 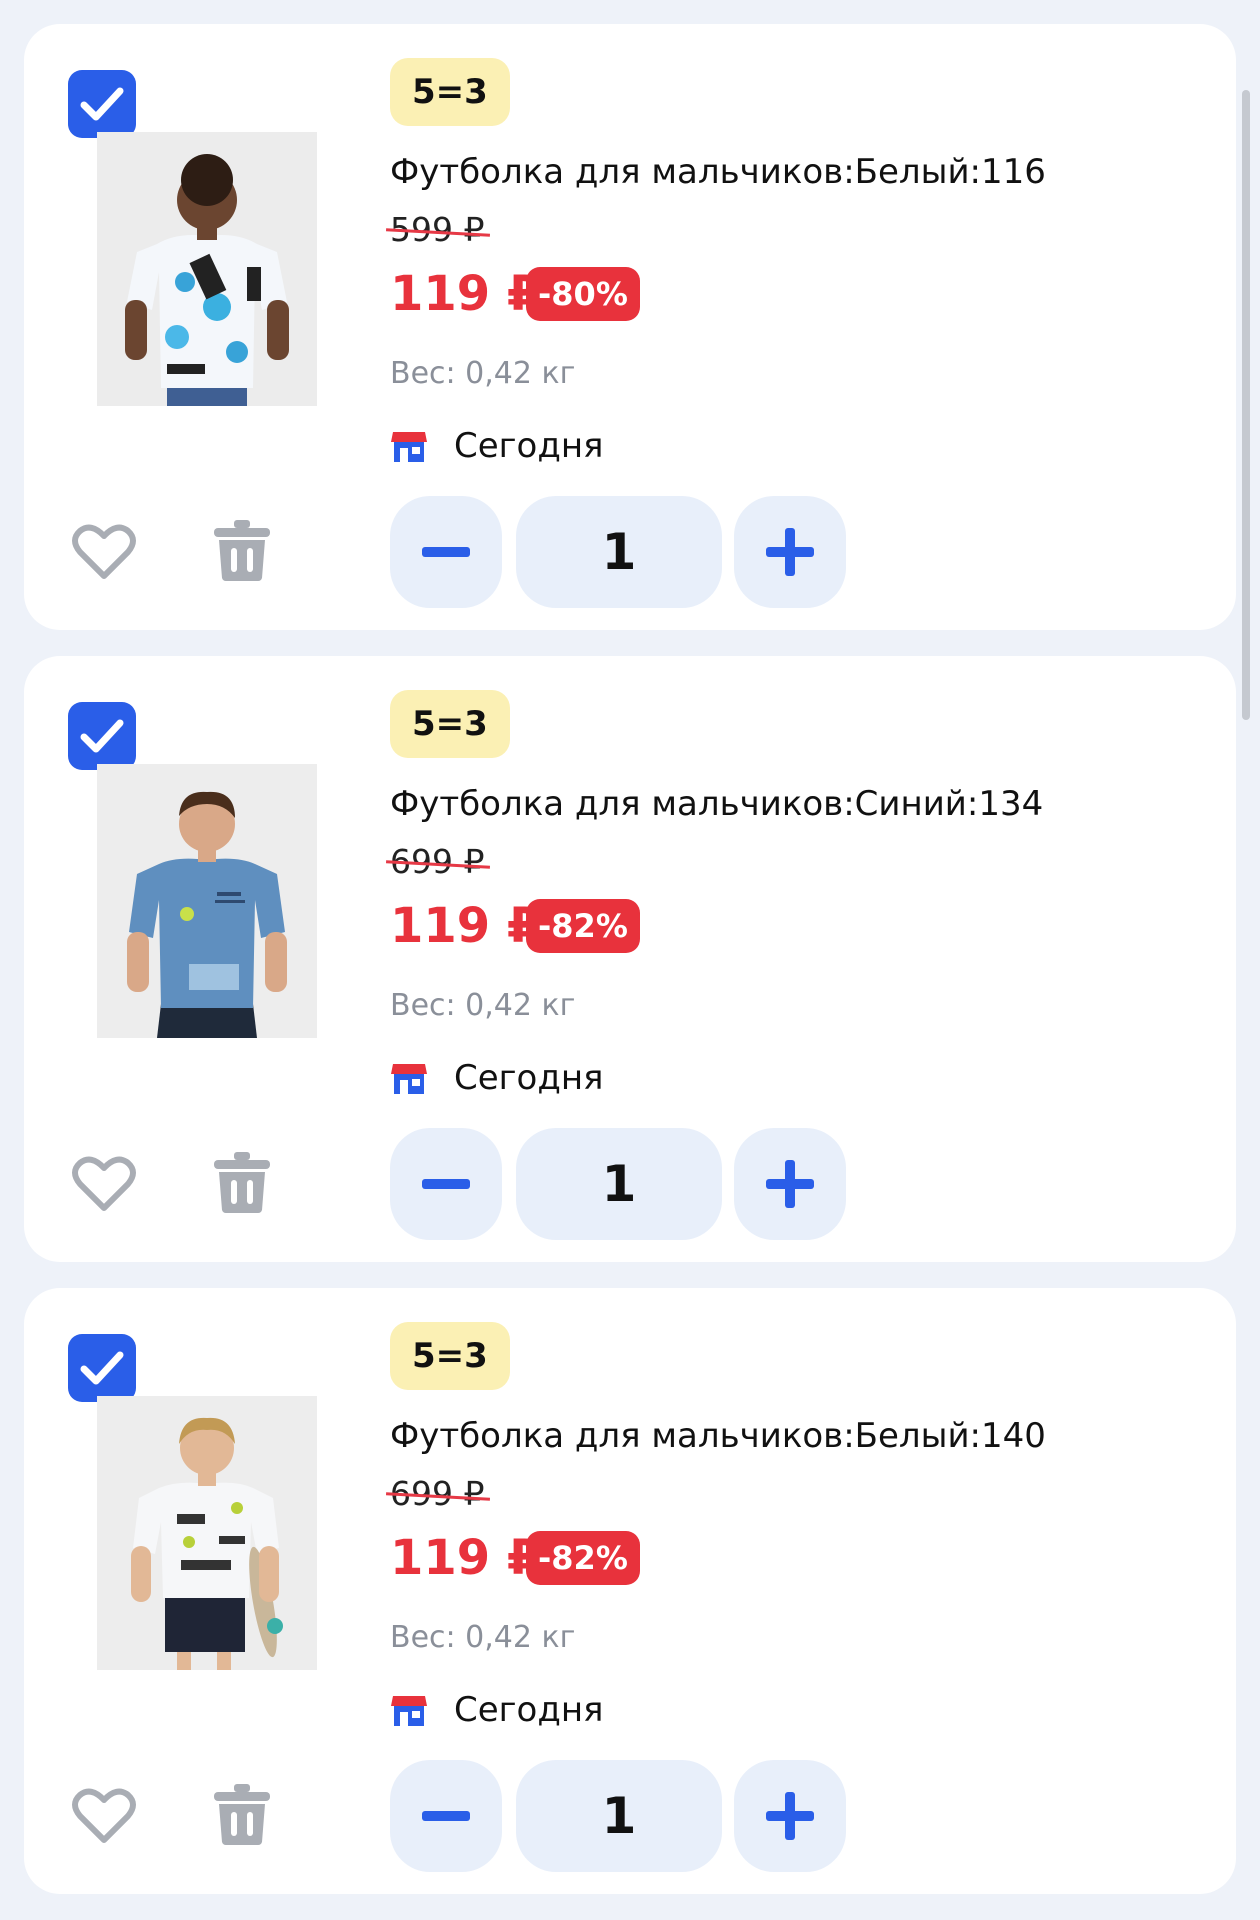 What do you see at coordinates (438, 230) in the screenshot?
I see `old-price: 599 ₽` at bounding box center [438, 230].